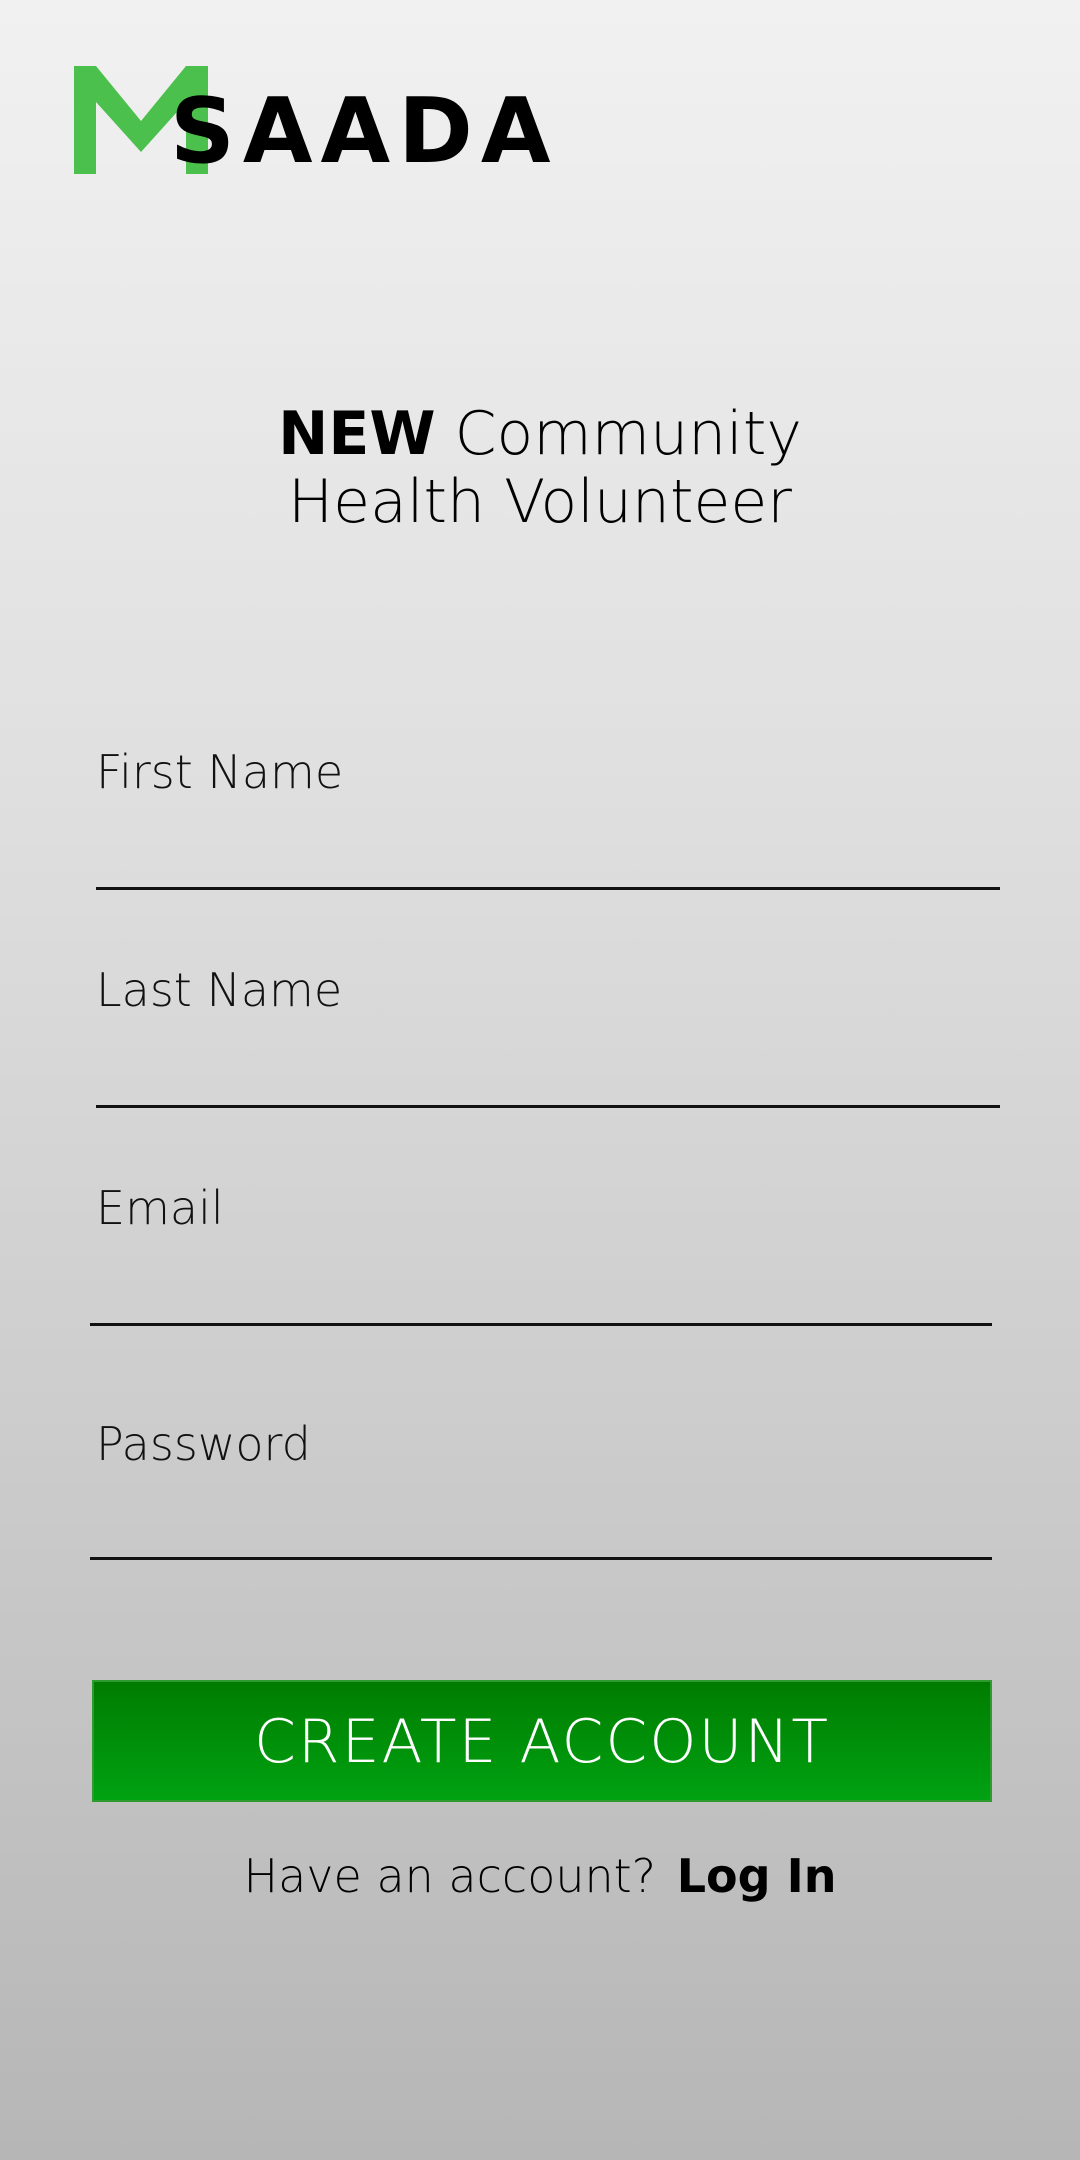  What do you see at coordinates (548, 863) in the screenshot?
I see `first-name-input` at bounding box center [548, 863].